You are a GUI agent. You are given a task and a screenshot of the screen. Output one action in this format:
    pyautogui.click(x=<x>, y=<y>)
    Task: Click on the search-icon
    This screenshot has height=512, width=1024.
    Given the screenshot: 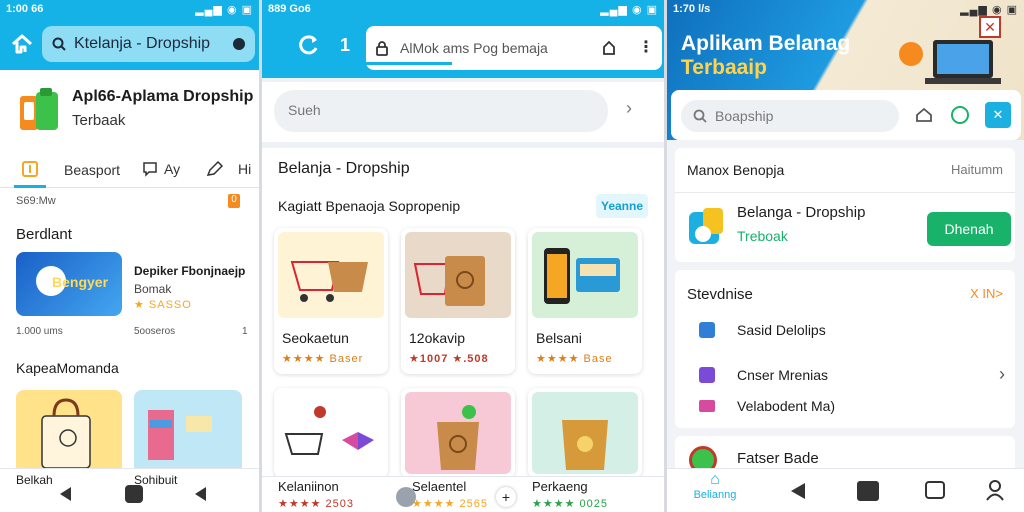 What is the action you would take?
    pyautogui.click(x=59, y=44)
    